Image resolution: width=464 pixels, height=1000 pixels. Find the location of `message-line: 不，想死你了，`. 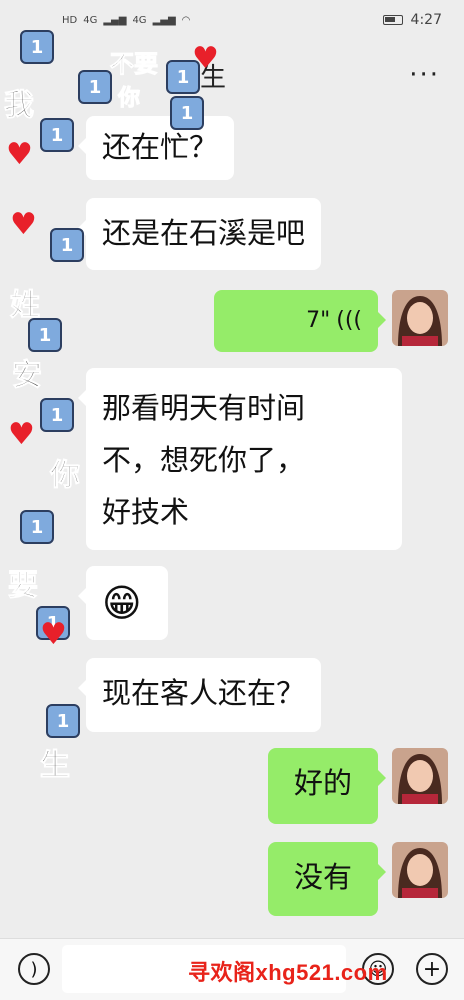

message-line: 不，想死你了， is located at coordinates (204, 460).